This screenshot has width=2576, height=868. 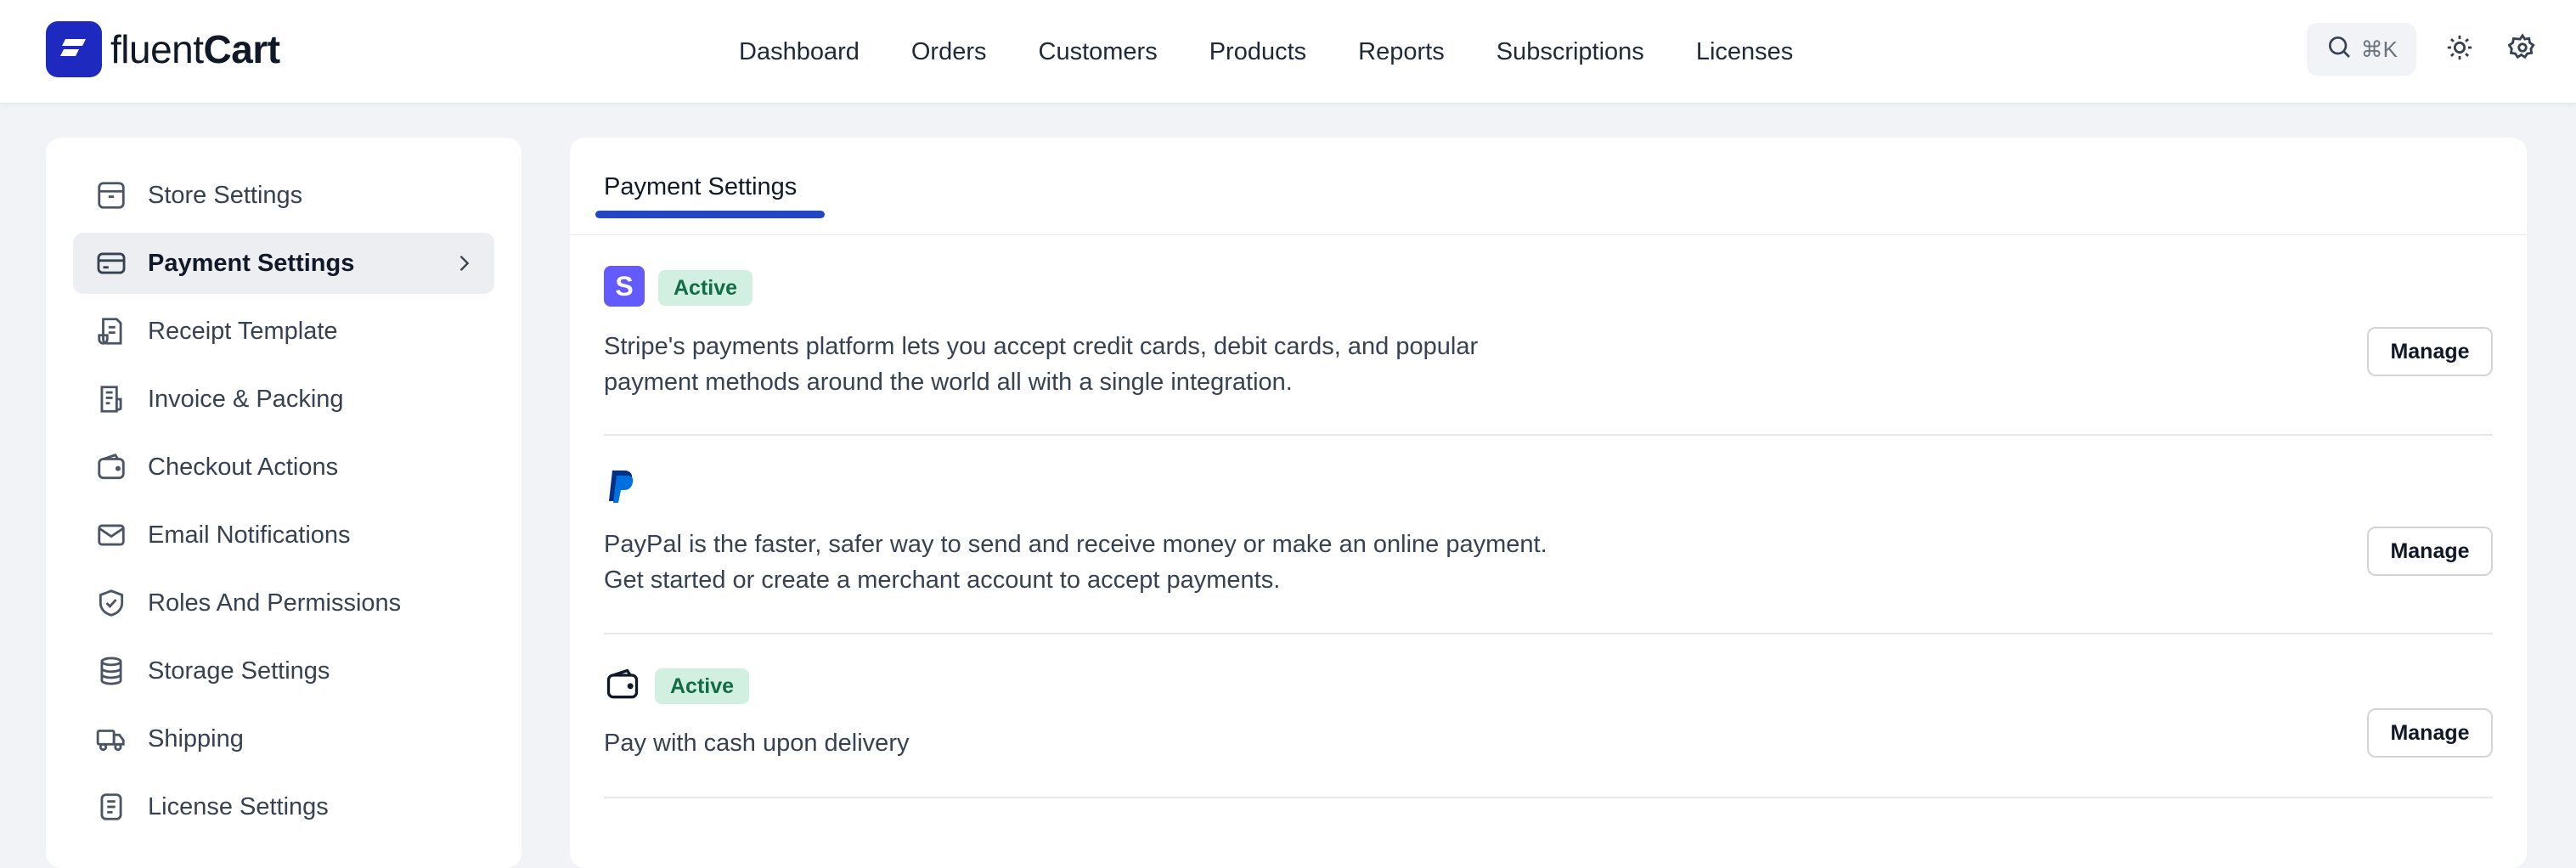 I want to click on fluentcart-logo-icon, so click(x=74, y=49).